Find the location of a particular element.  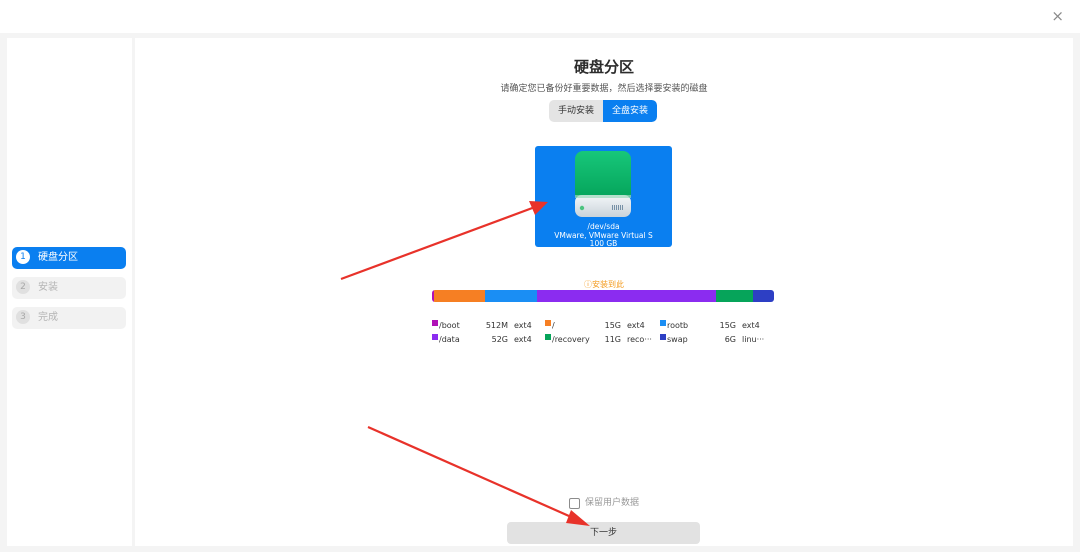

step-label: 硬盘分区 is located at coordinates (58, 257).